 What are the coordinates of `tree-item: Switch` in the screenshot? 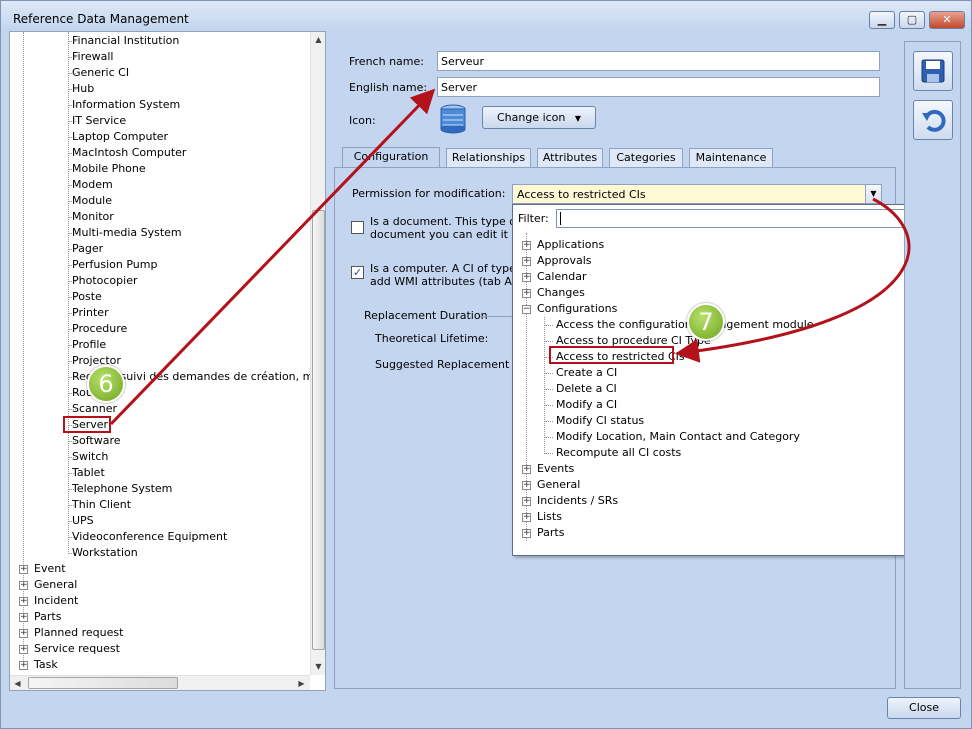 It's located at (90, 457).